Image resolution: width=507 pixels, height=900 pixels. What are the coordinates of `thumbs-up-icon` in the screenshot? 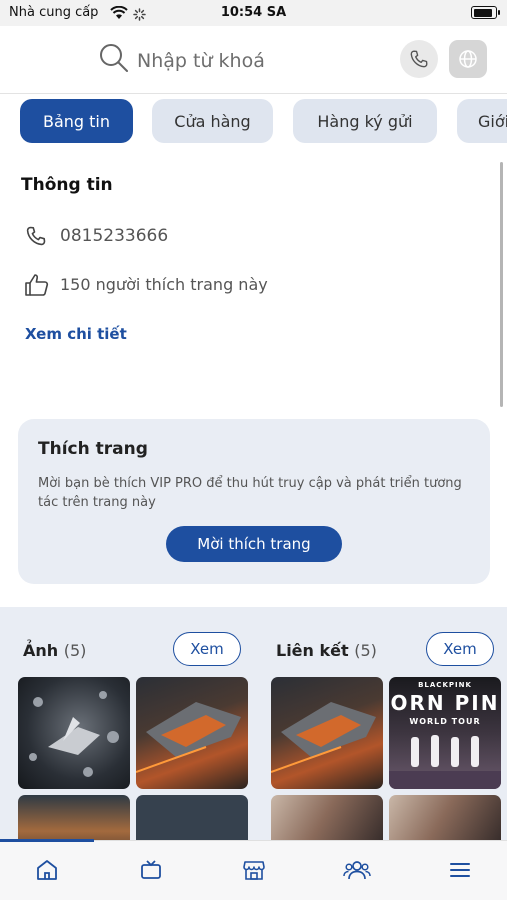 It's located at (37, 287).